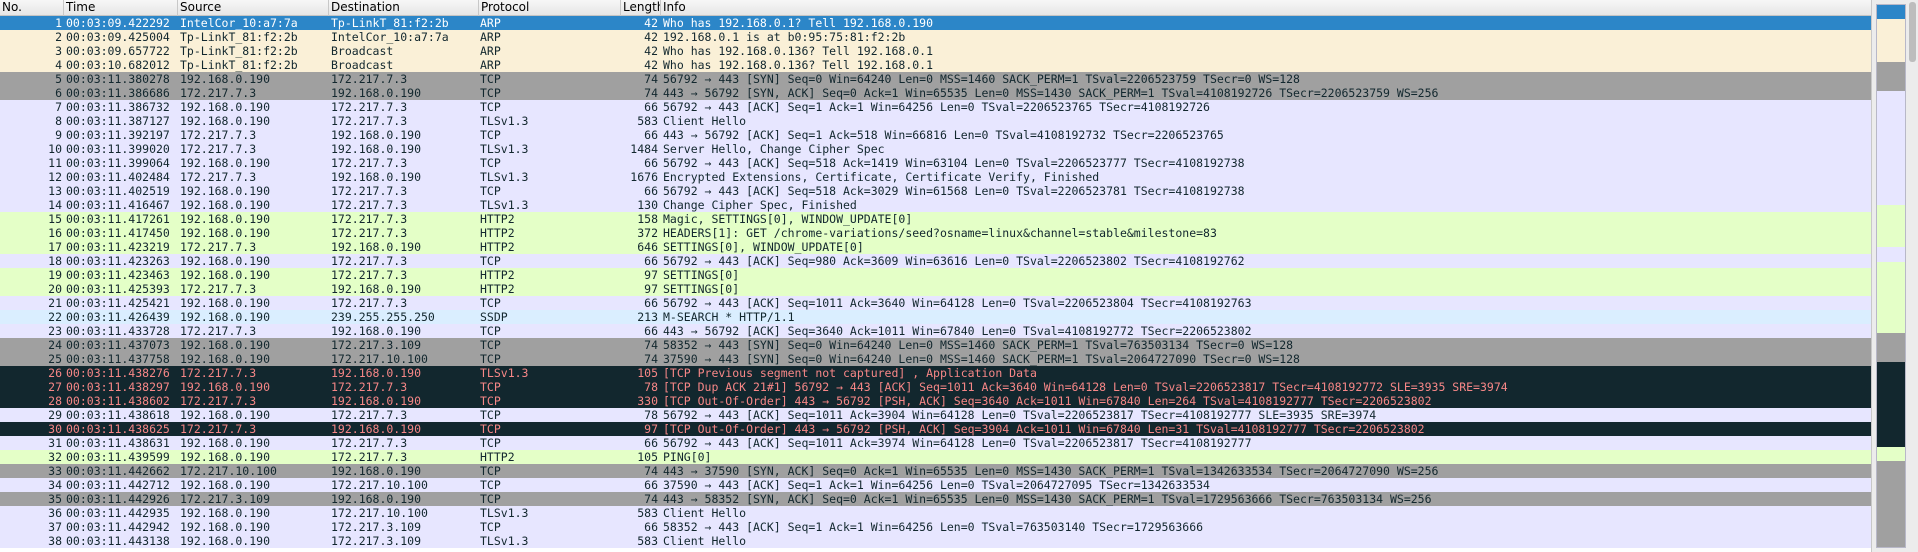  Describe the element at coordinates (118, 51) in the screenshot. I see `packet-time: 00:03:09.657722` at that location.